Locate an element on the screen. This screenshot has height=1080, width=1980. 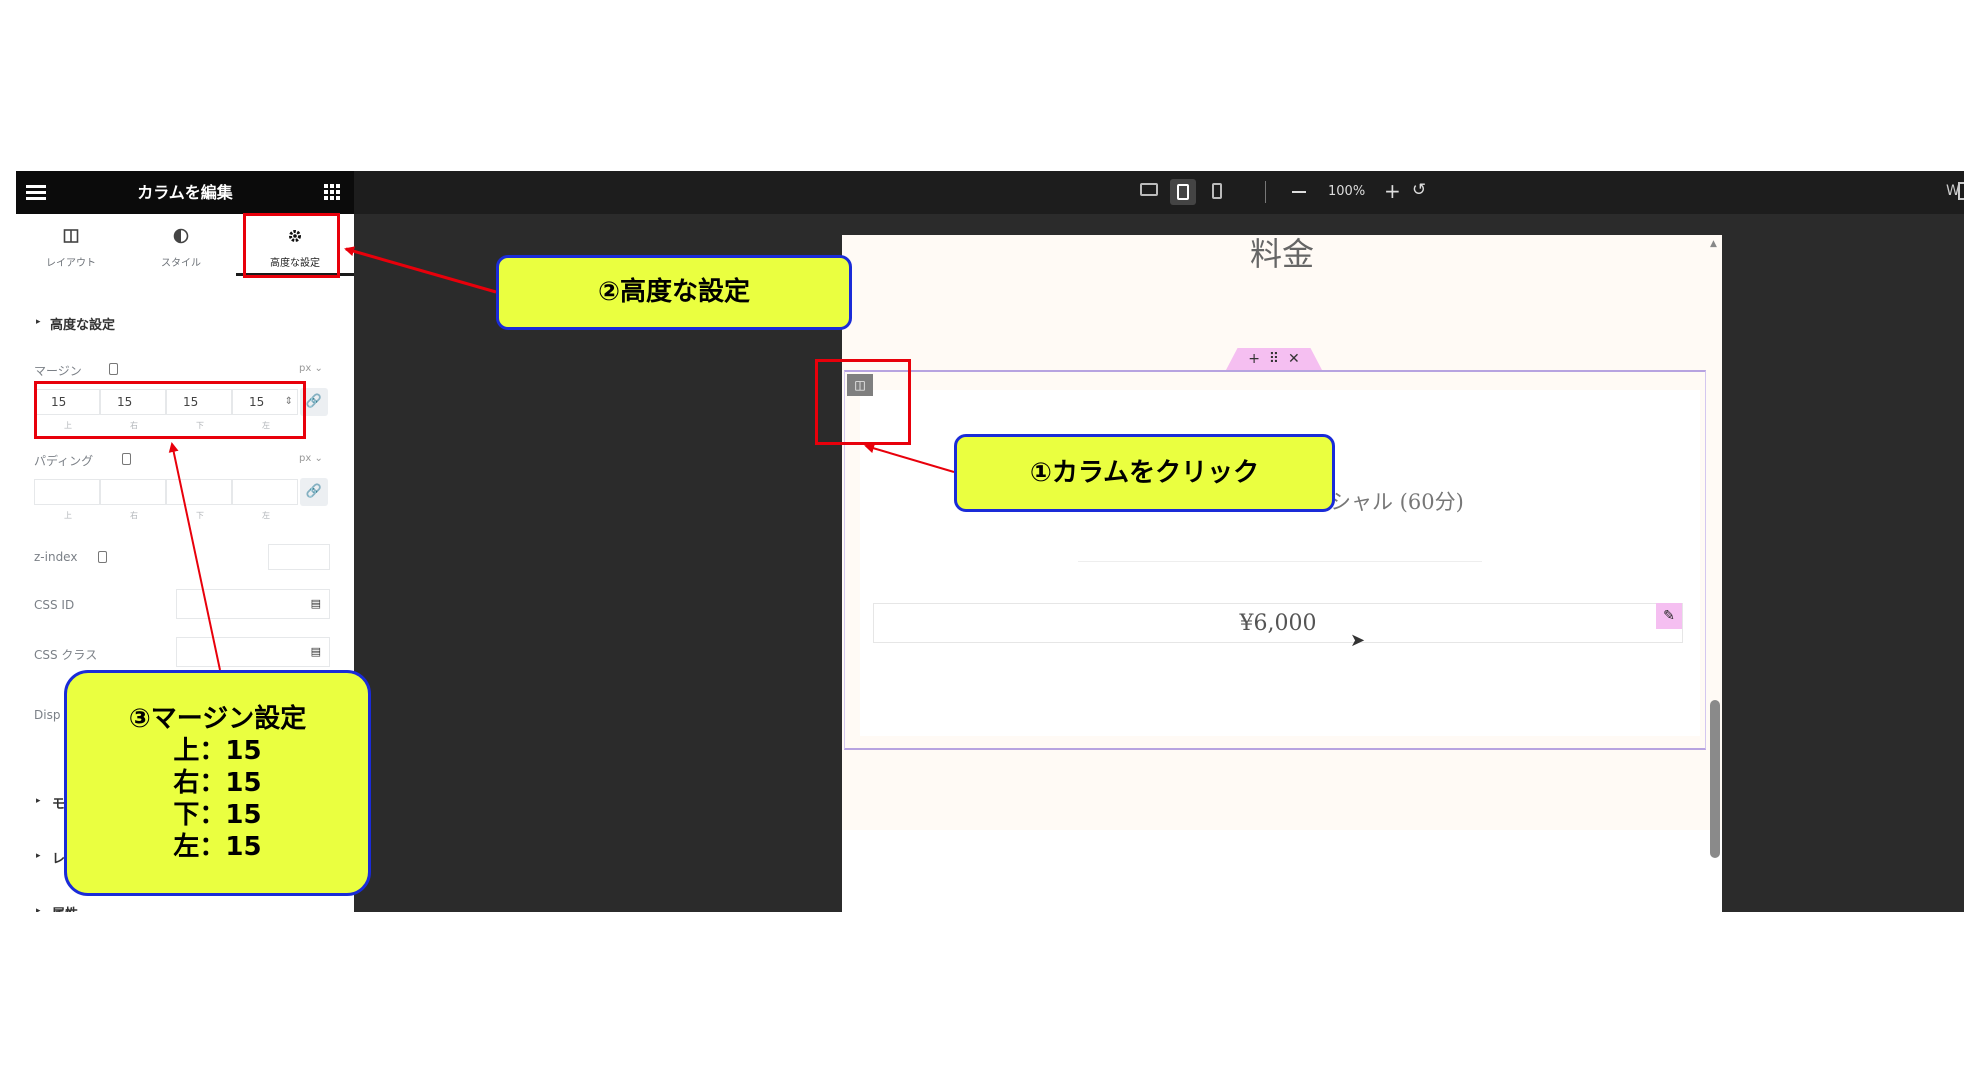
add-icon: + is located at coordinates (1254, 359).